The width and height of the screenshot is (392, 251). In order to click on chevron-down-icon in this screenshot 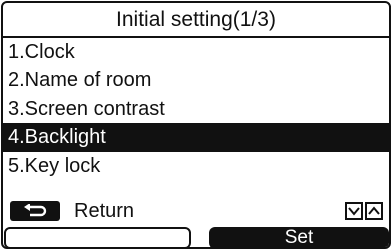, I will do `click(354, 211)`.